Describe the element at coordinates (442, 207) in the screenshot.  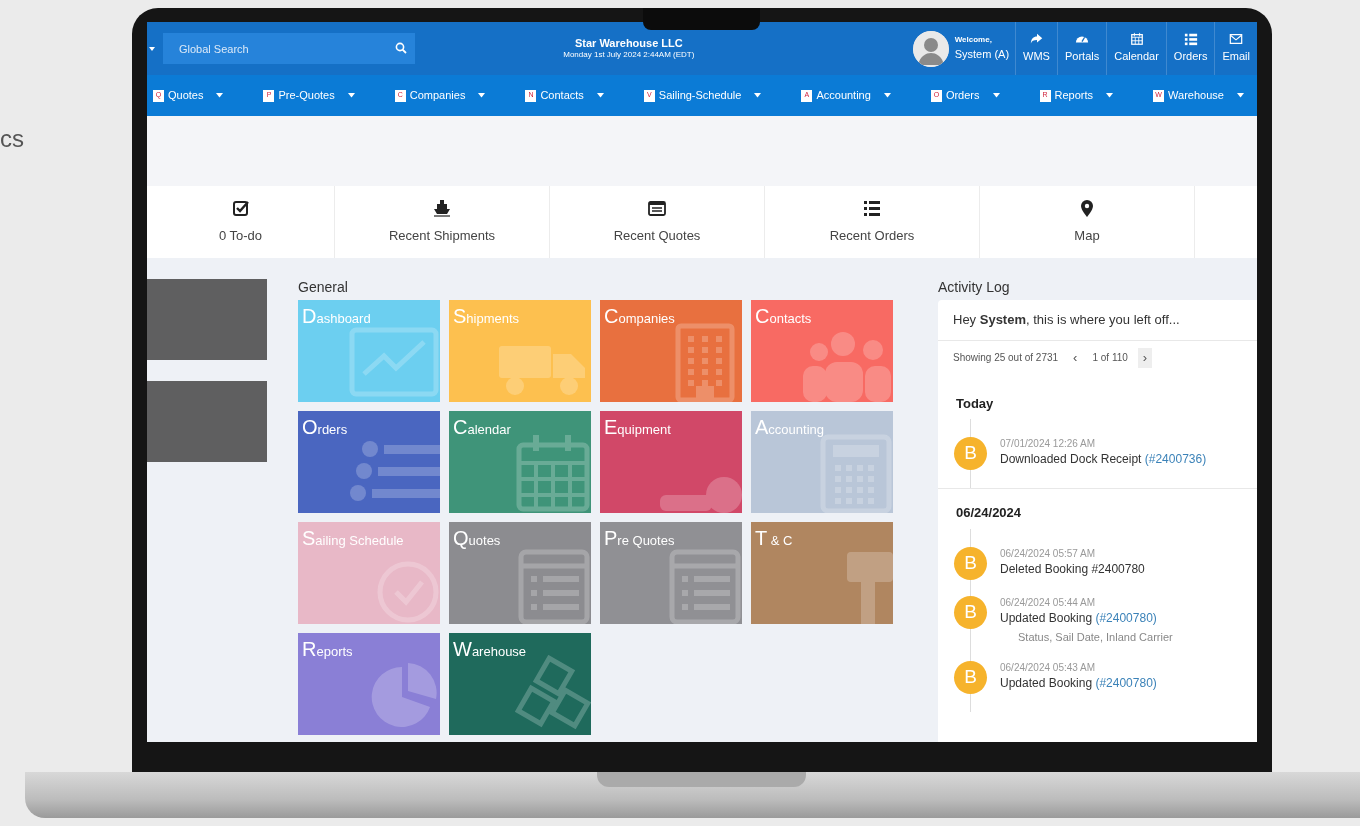
I see `ship-icon` at that location.